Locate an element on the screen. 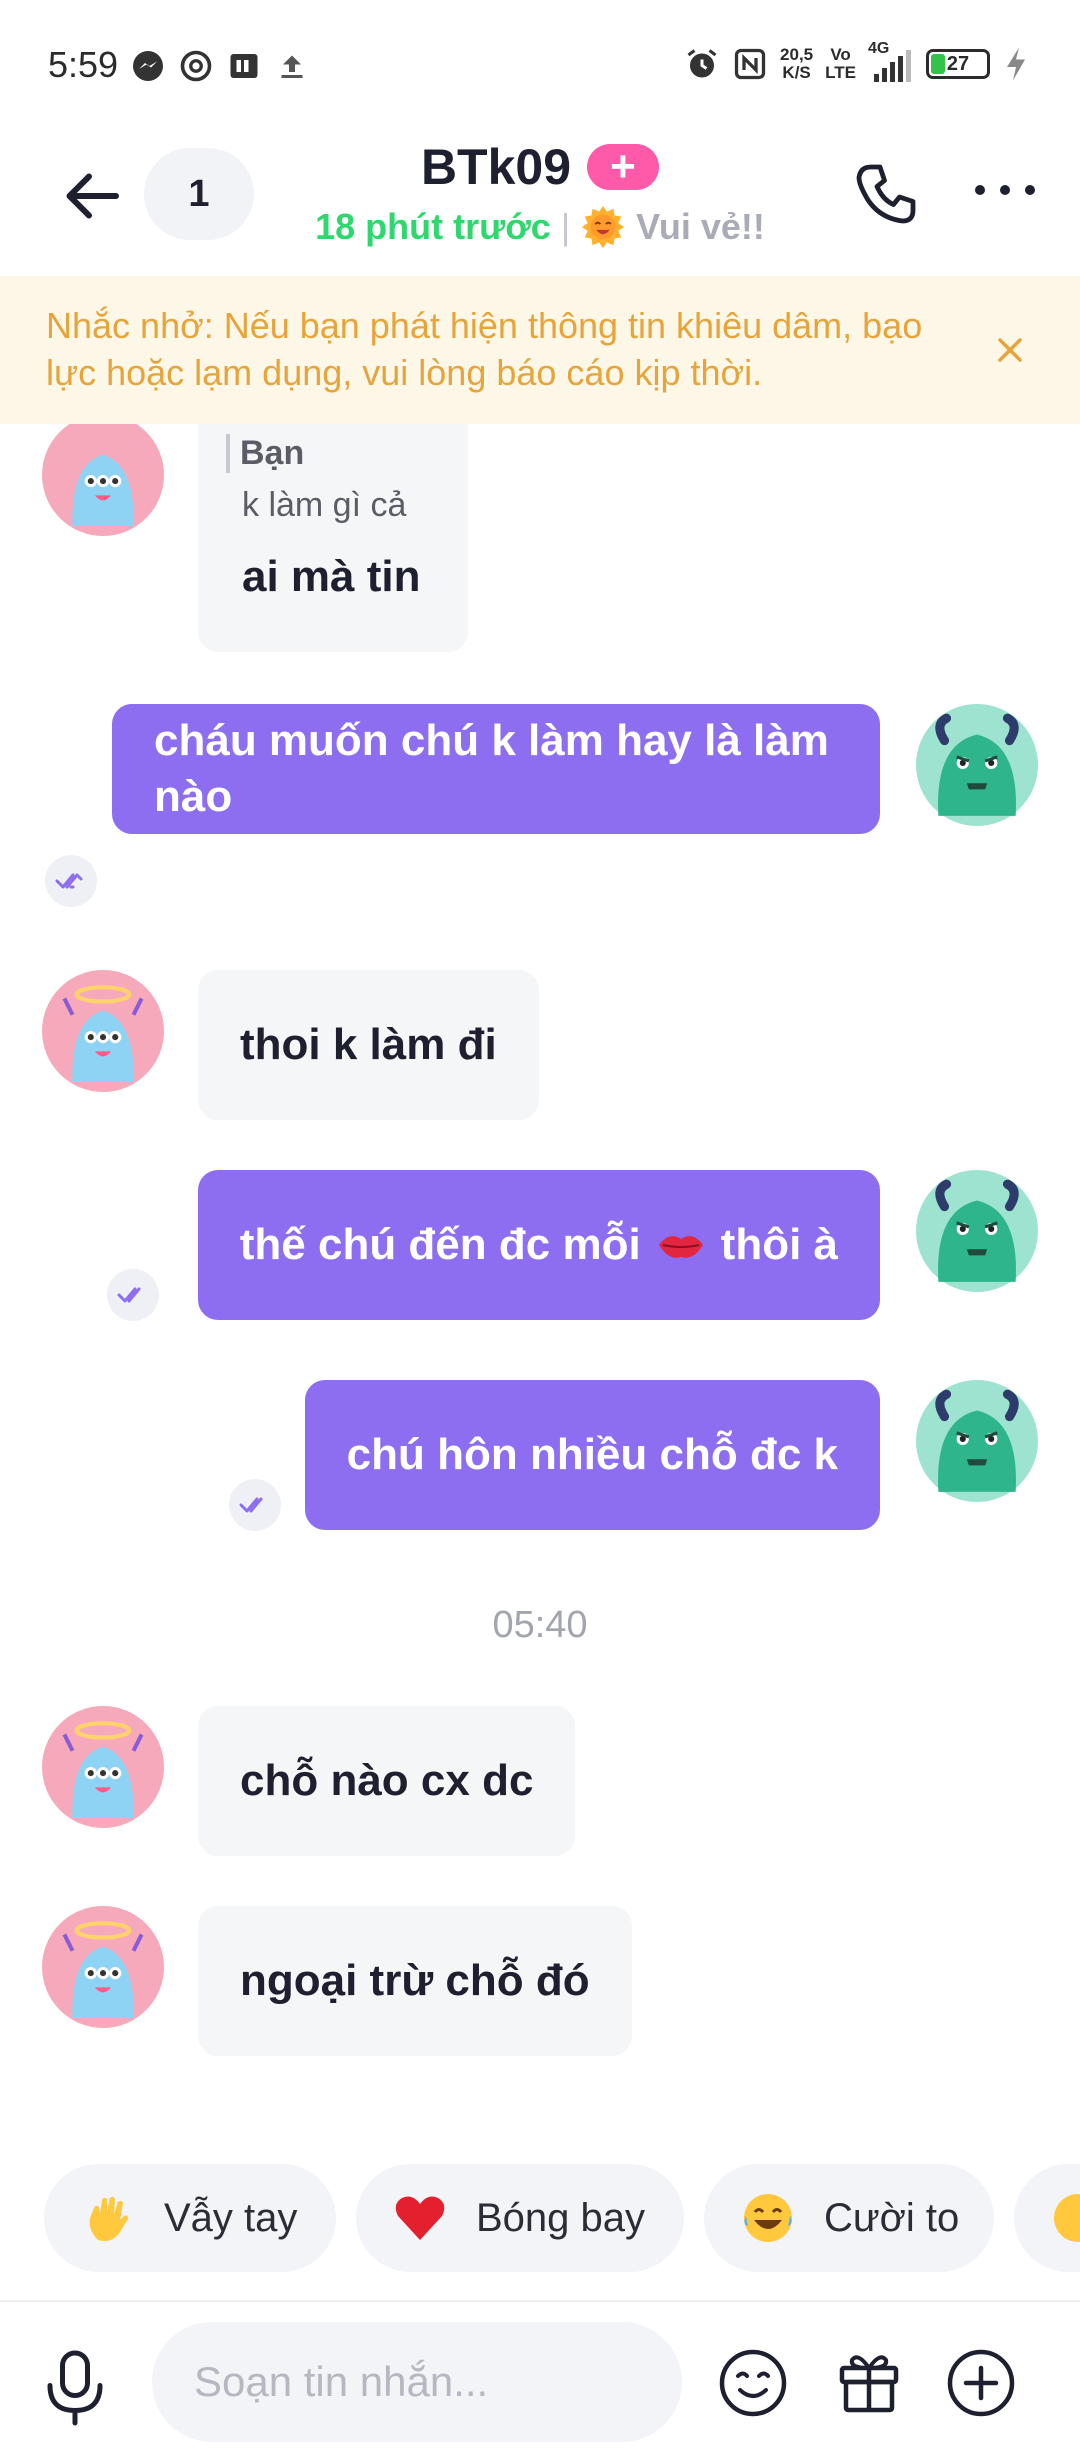 This screenshot has width=1080, height=2460. emoji-icon is located at coordinates (753, 2383).